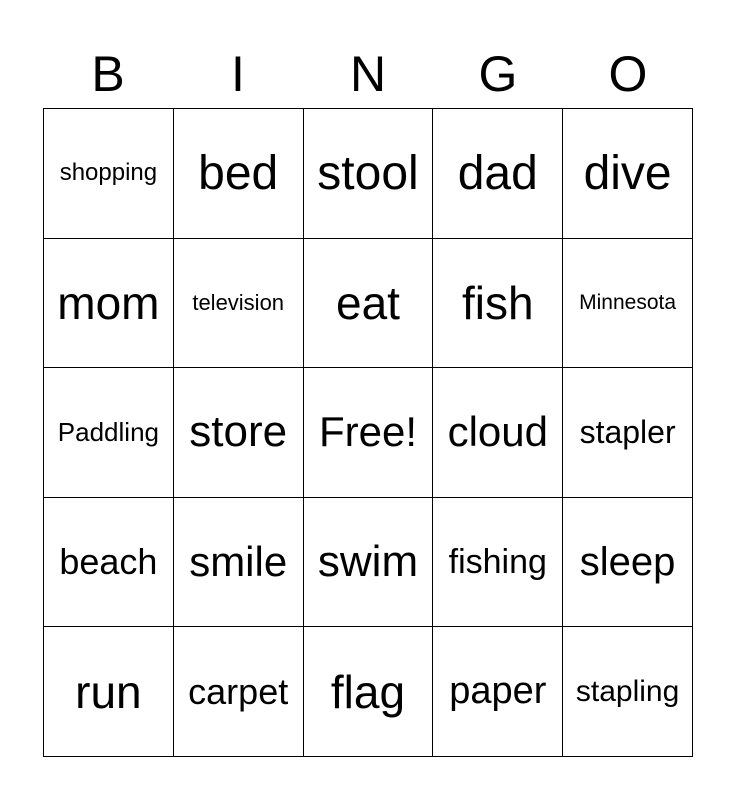 Image resolution: width=736 pixels, height=800 pixels. I want to click on bingo-cell: fish, so click(498, 303).